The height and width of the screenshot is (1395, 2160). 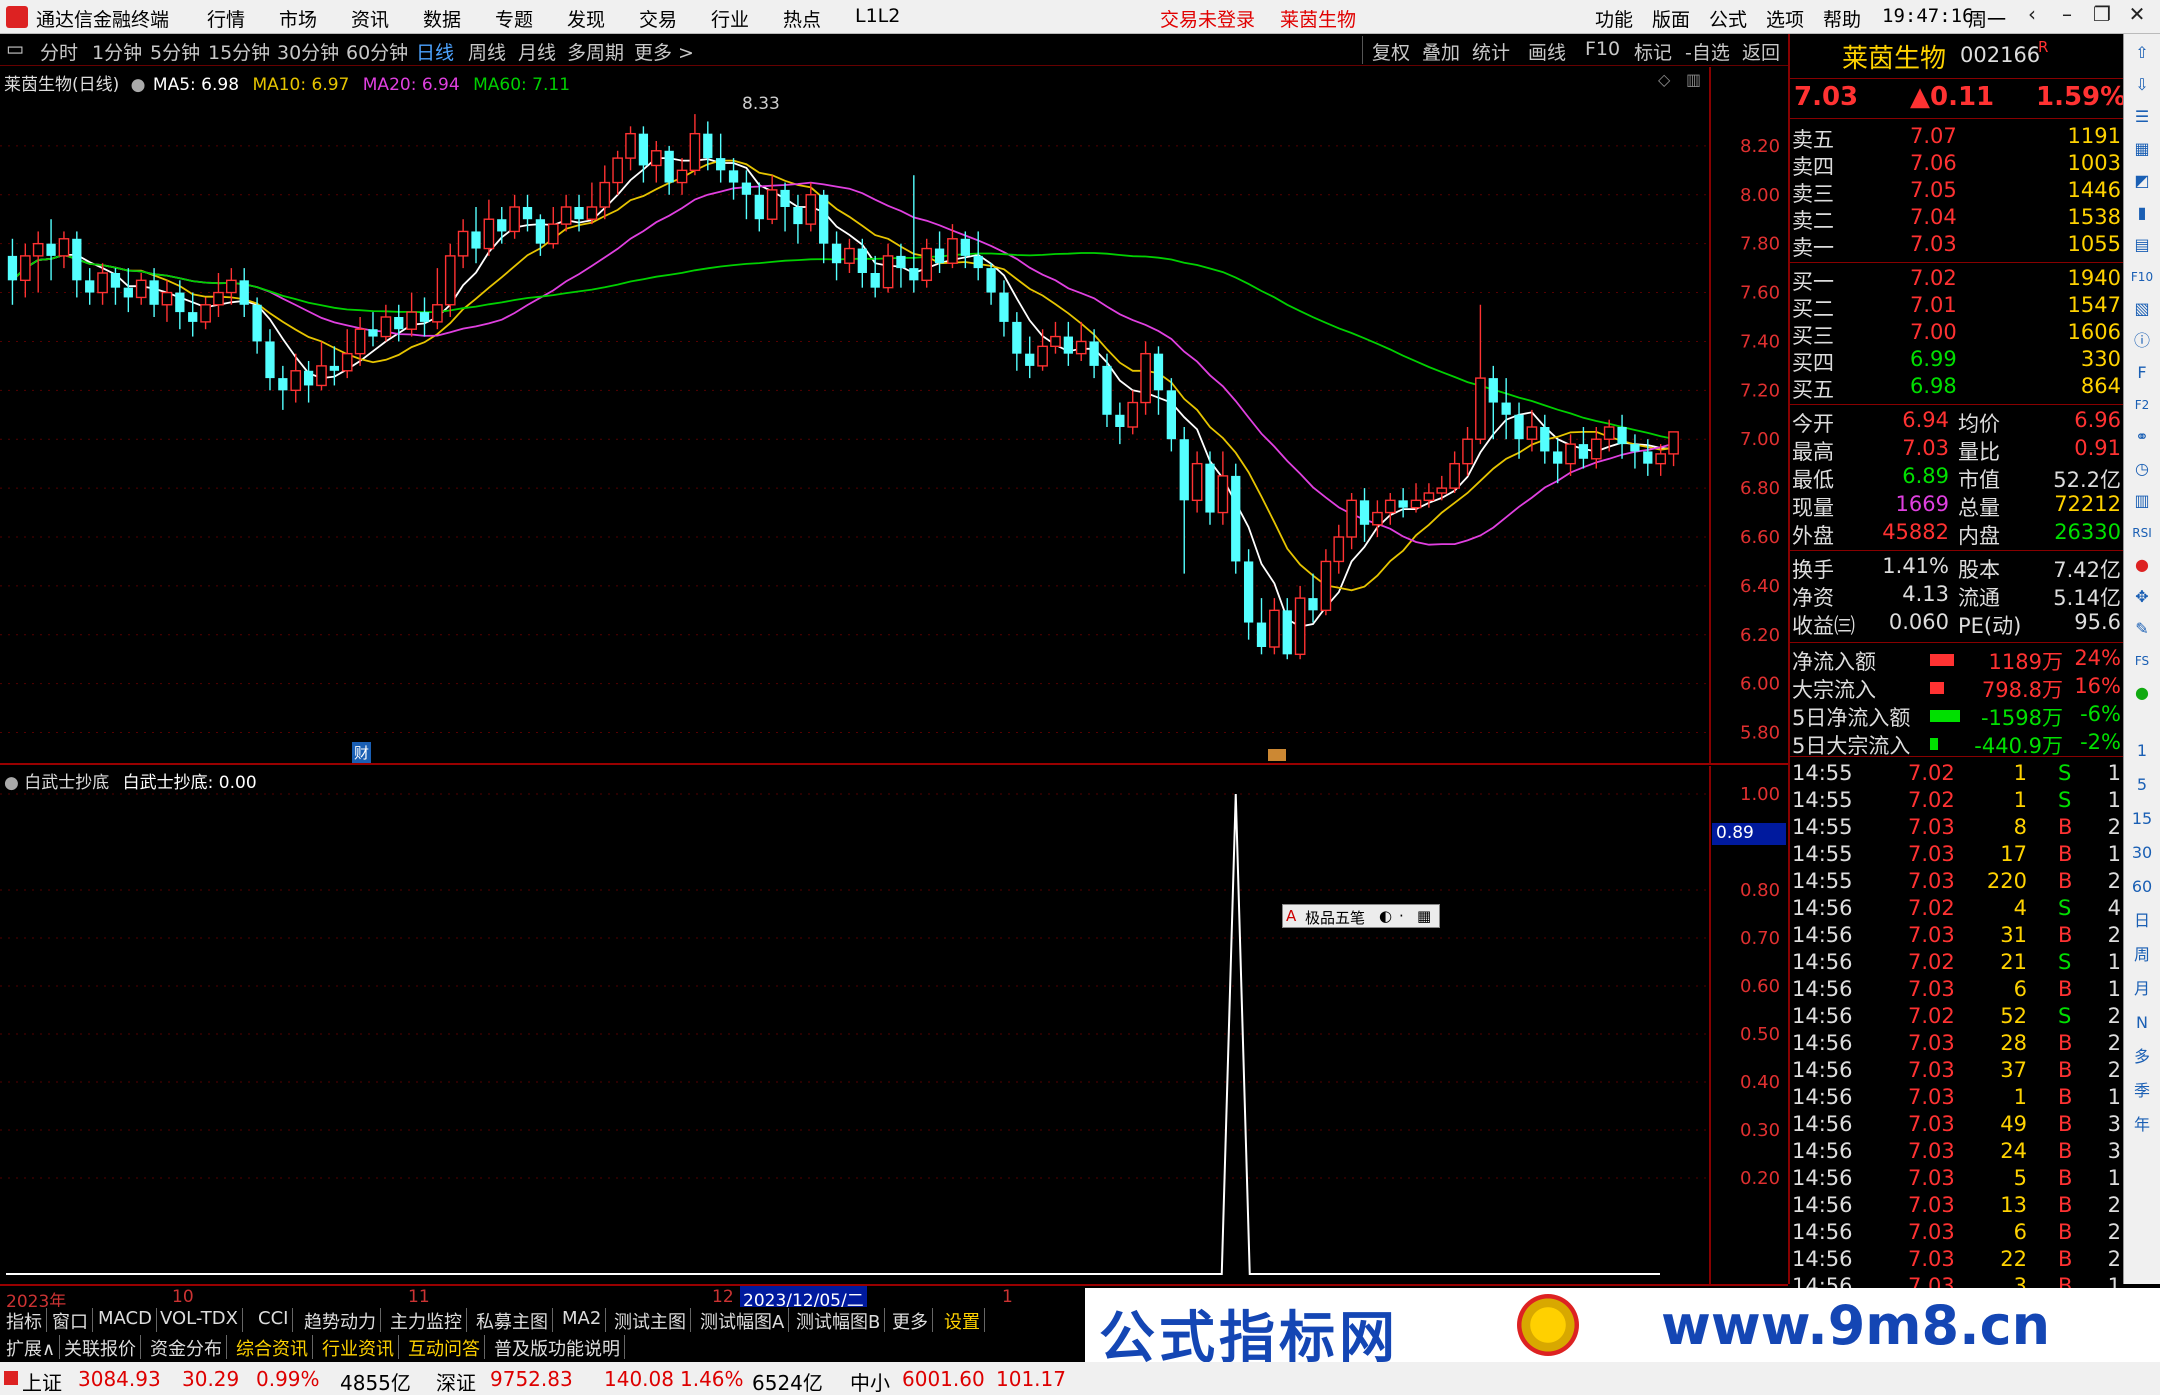 What do you see at coordinates (100, 1347) in the screenshot?
I see `info-tab-1: 关联报价` at bounding box center [100, 1347].